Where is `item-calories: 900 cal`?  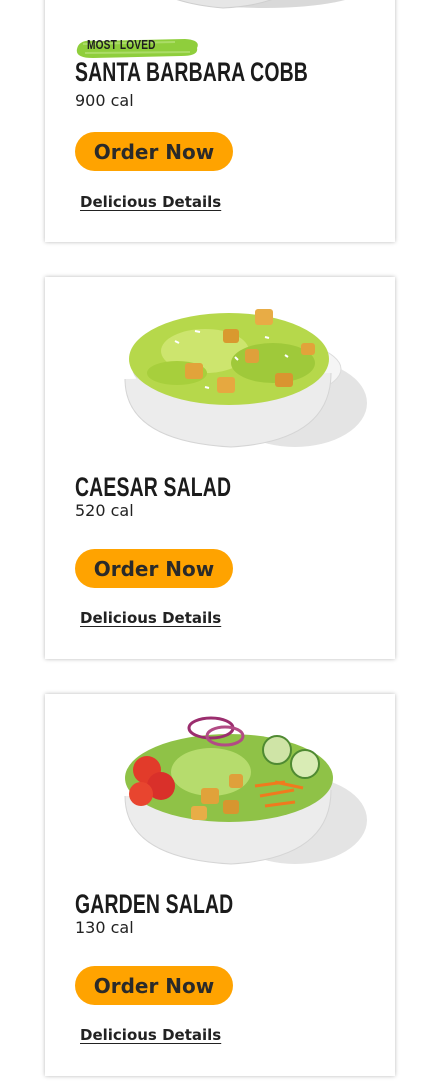 item-calories: 900 cal is located at coordinates (104, 100).